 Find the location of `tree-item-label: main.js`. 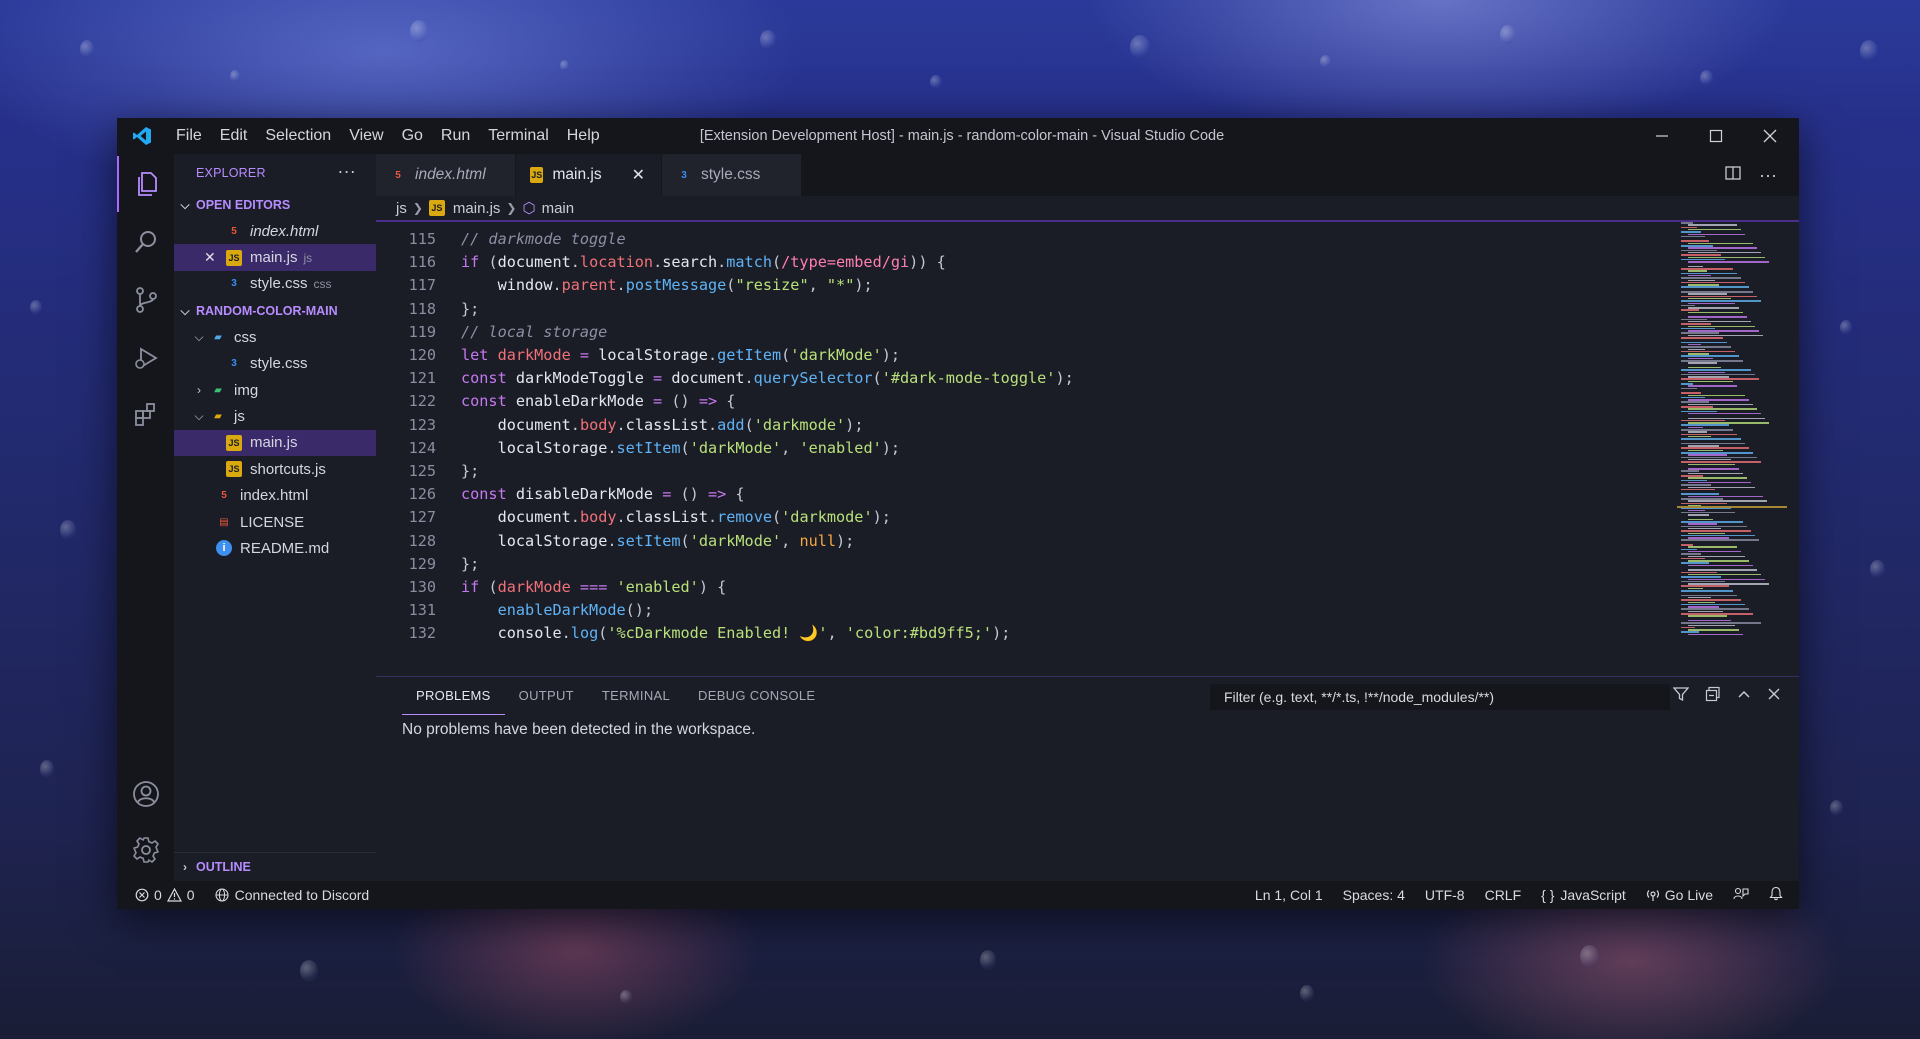

tree-item-label: main.js is located at coordinates (274, 443).